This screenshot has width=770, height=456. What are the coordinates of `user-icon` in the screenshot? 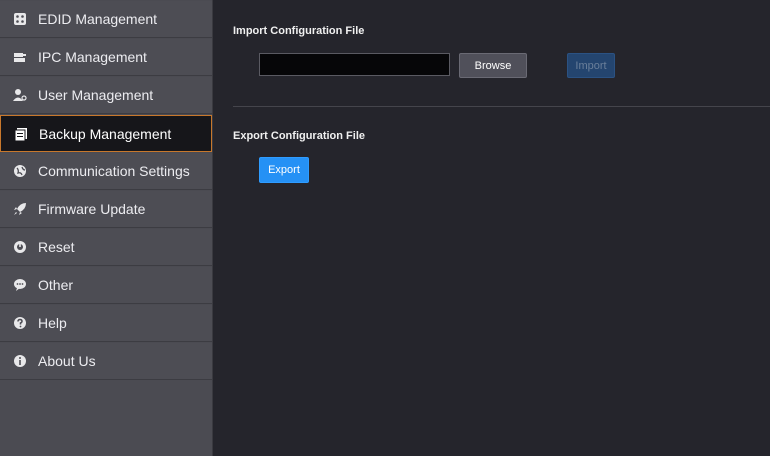 It's located at (20, 95).